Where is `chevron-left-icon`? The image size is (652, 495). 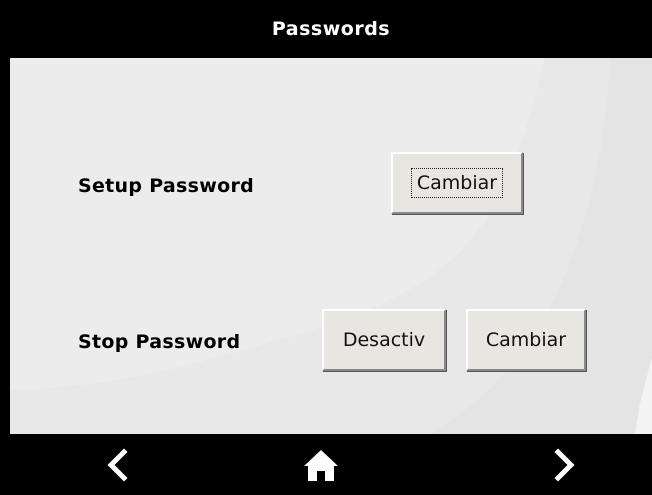 chevron-left-icon is located at coordinates (117, 464).